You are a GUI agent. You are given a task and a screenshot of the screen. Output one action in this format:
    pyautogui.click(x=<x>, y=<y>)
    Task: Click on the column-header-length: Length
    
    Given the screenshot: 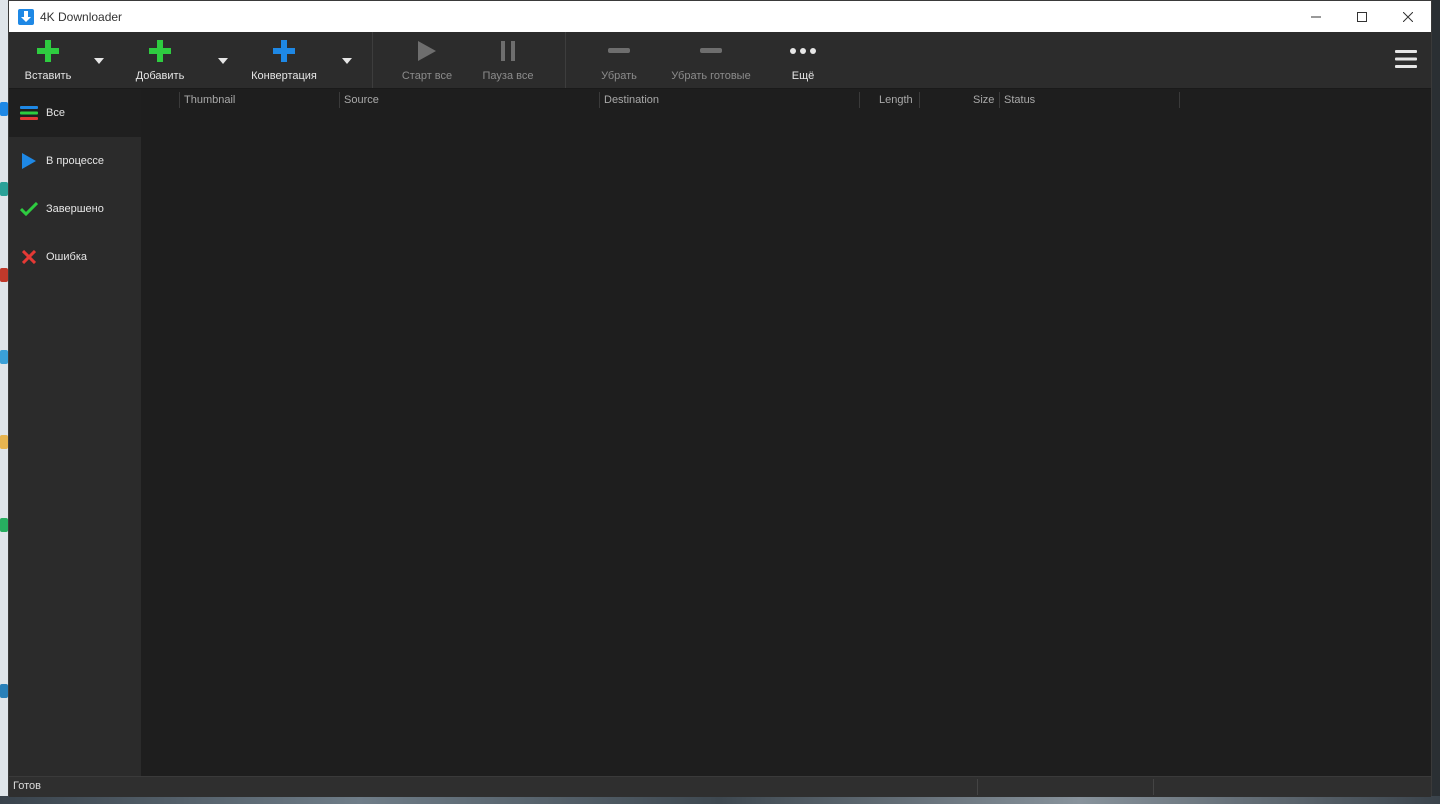 What is the action you would take?
    pyautogui.click(x=896, y=100)
    